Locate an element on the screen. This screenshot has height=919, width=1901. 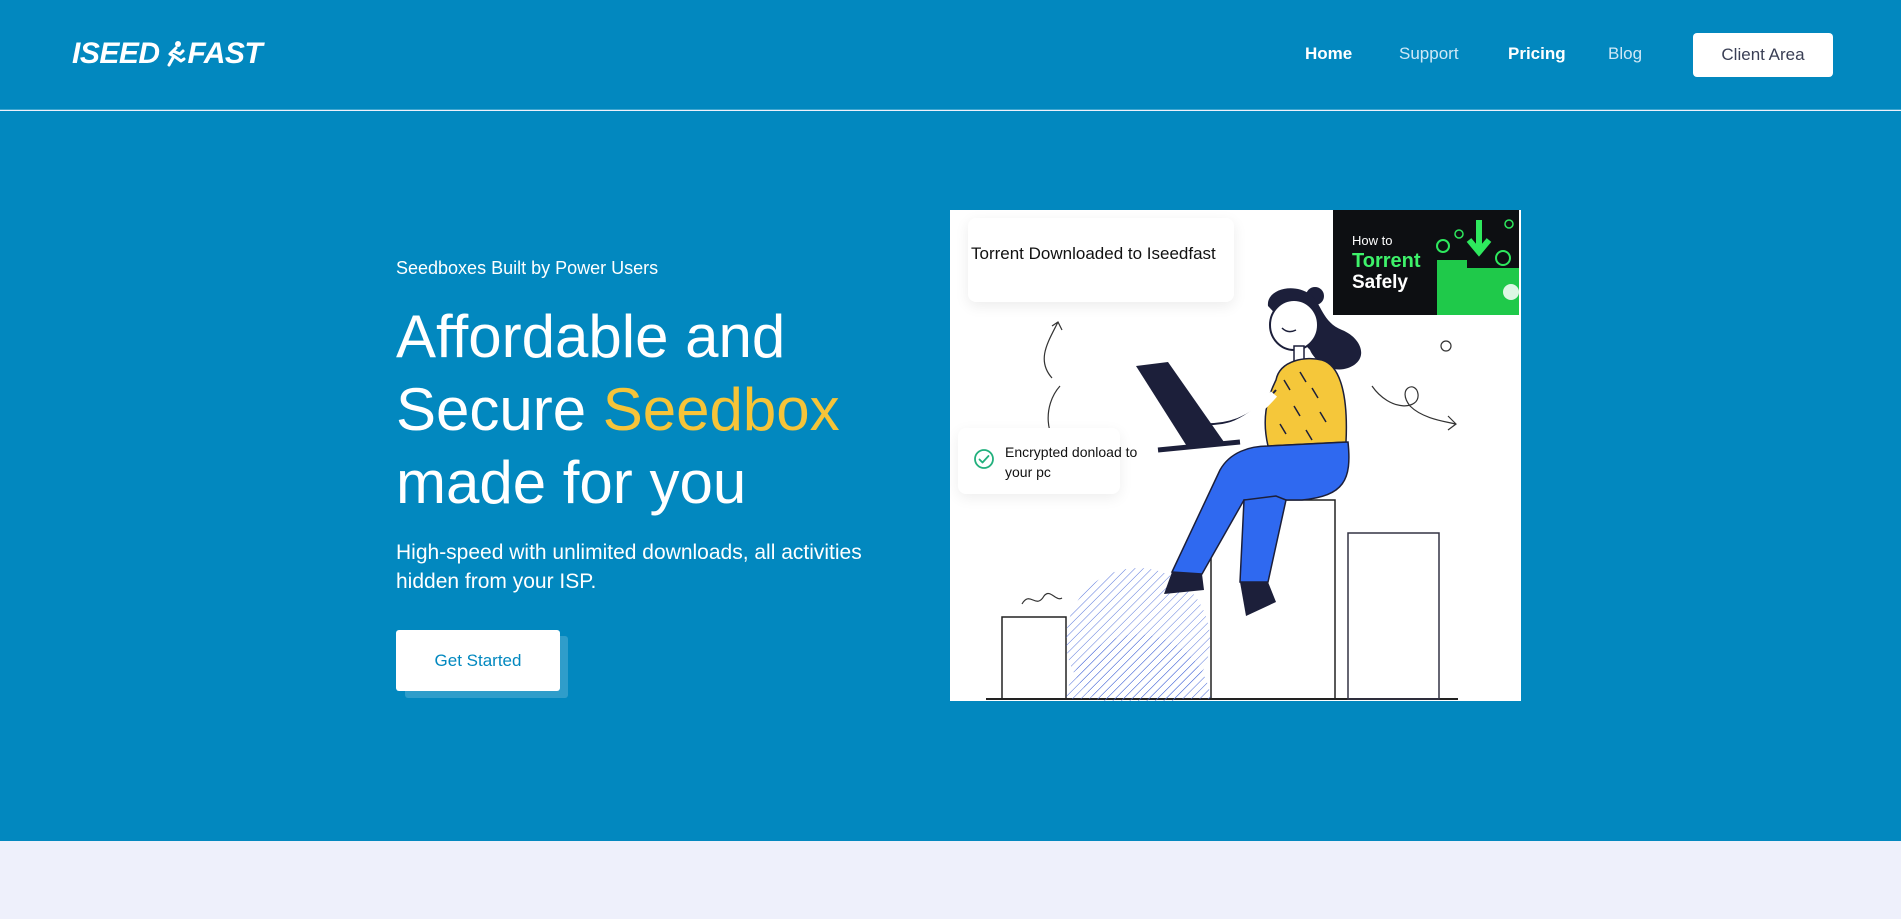
headline-accent: Seedbox is located at coordinates (721, 409).